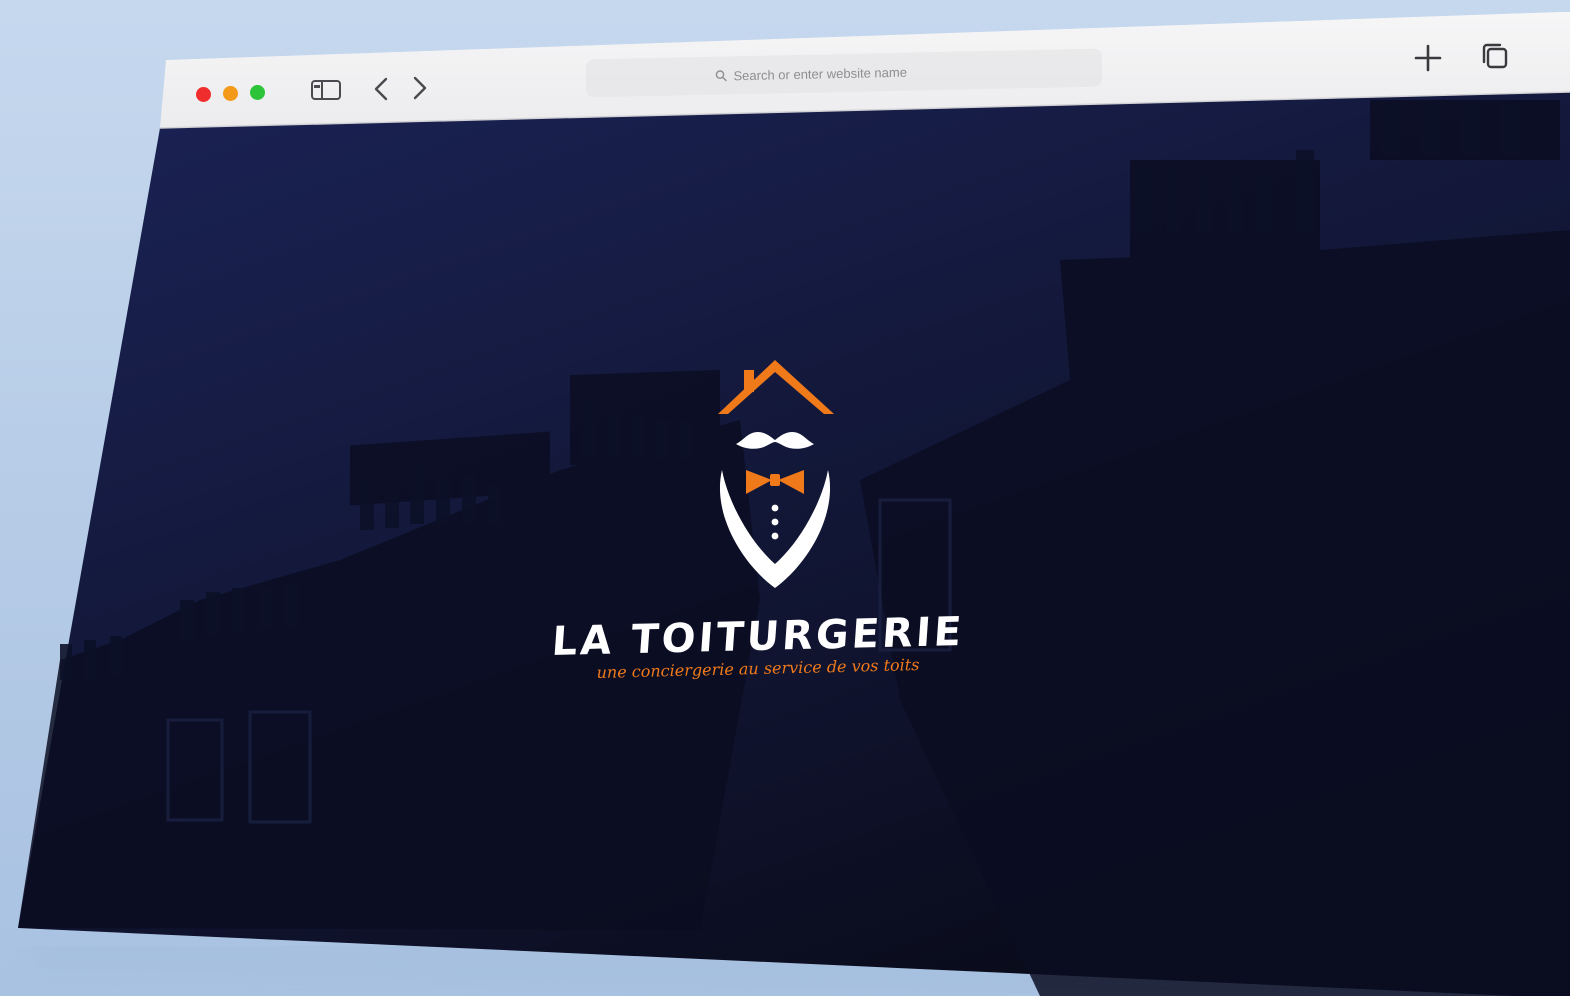  I want to click on roof-icon, so click(776, 387).